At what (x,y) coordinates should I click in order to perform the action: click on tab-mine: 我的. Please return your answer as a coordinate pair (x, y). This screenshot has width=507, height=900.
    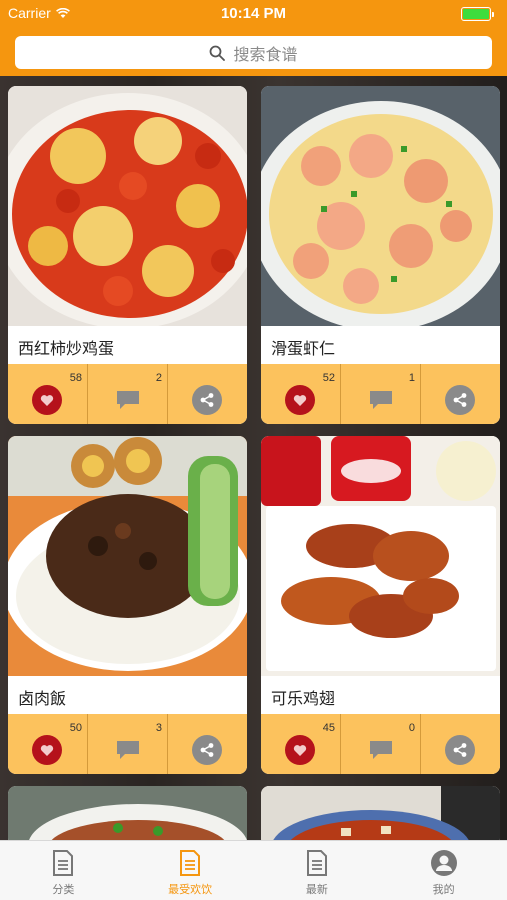
    Looking at the image, I should click on (443, 870).